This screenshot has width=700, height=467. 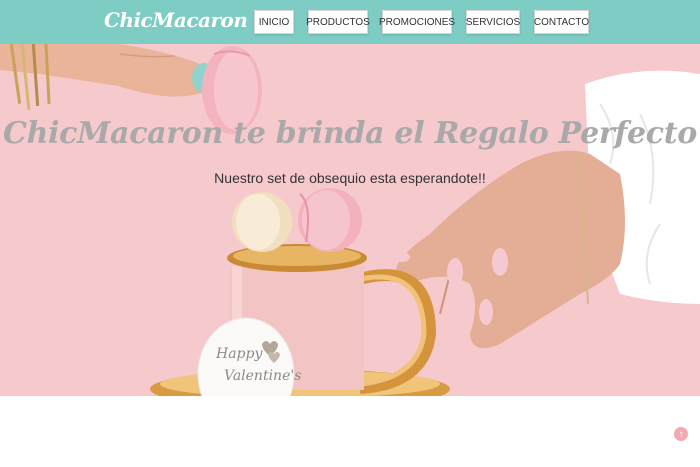 What do you see at coordinates (350, 133) in the screenshot?
I see `hero-headline: ChicMacaron te brinda el Regalo Perfecto` at bounding box center [350, 133].